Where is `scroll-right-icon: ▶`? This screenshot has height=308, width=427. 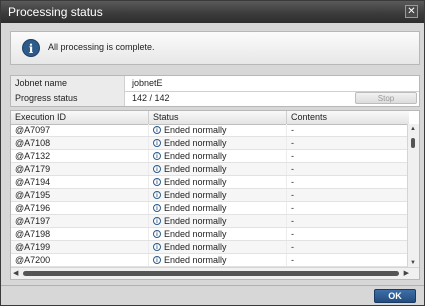
scroll-right-icon: ▶ is located at coordinates (406, 273).